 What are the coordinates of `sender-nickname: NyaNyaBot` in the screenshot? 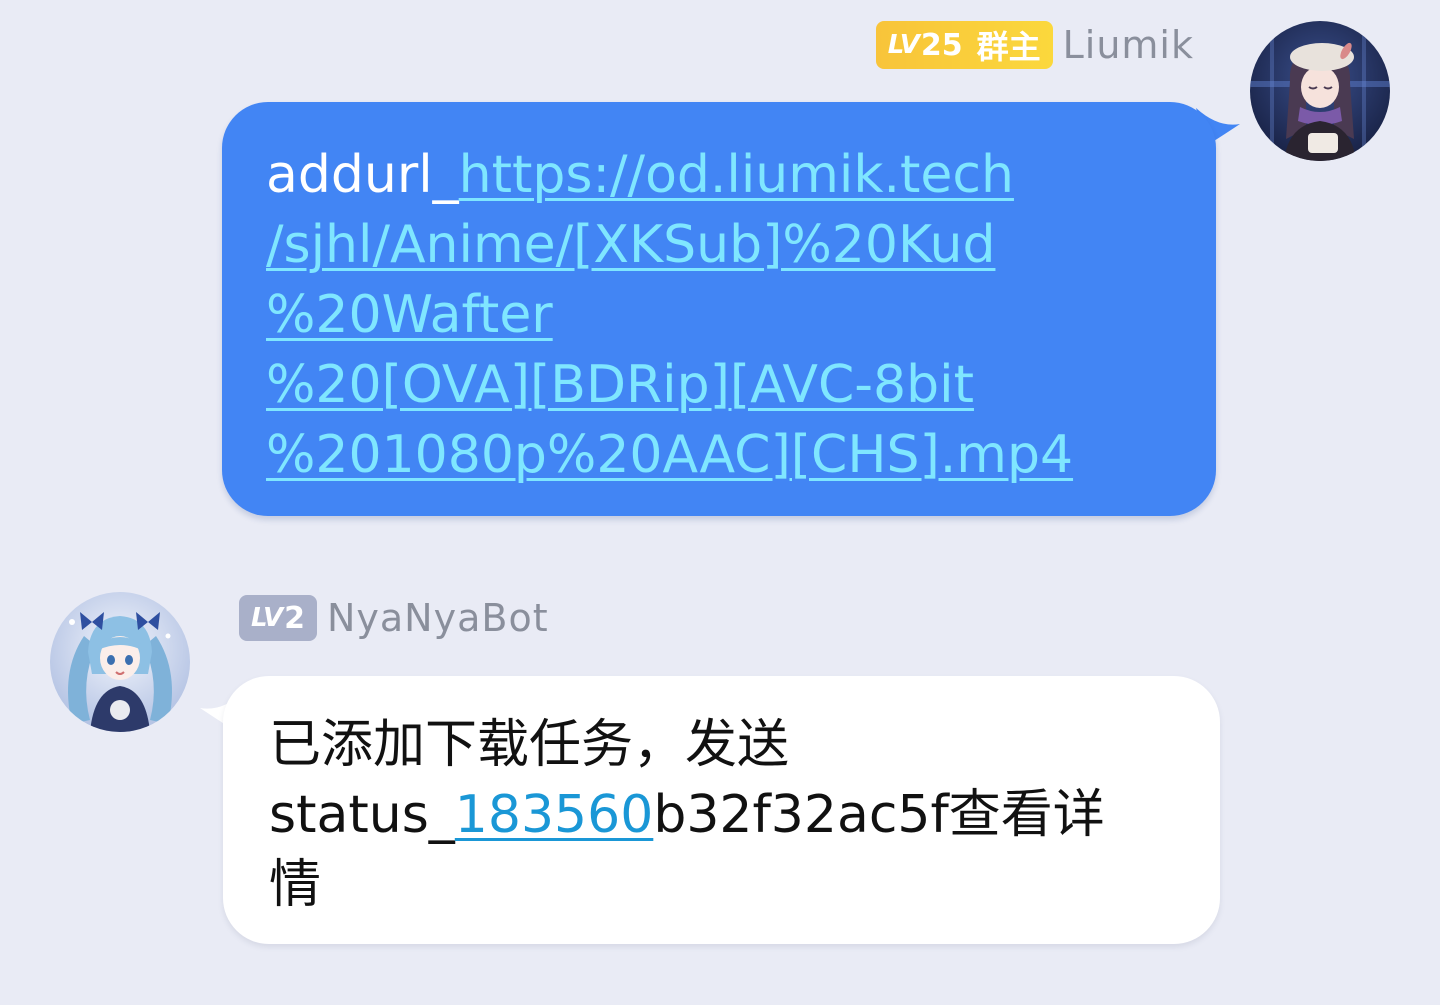 It's located at (438, 618).